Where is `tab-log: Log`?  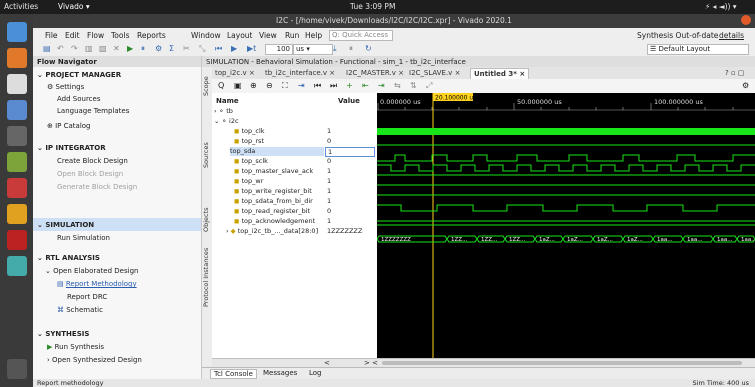 tab-log: Log is located at coordinates (315, 373).